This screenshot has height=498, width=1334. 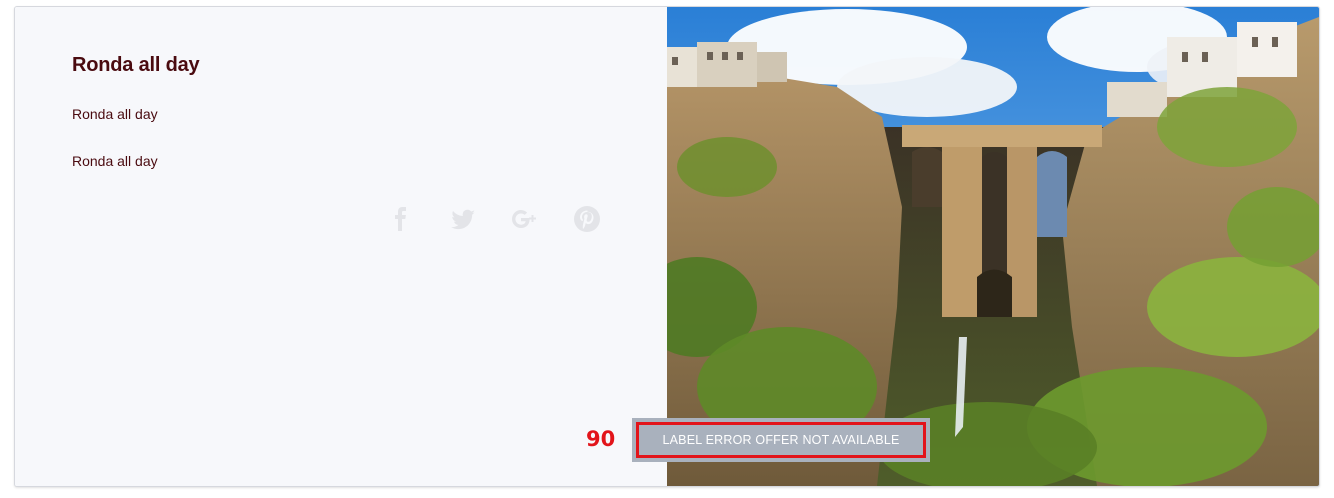 What do you see at coordinates (500, 219) in the screenshot?
I see `social-share-bar` at bounding box center [500, 219].